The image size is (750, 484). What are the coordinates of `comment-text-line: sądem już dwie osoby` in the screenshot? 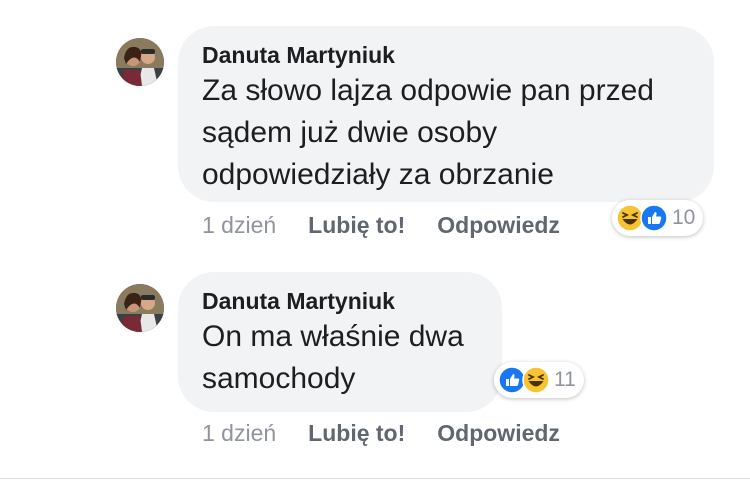 It's located at (350, 132).